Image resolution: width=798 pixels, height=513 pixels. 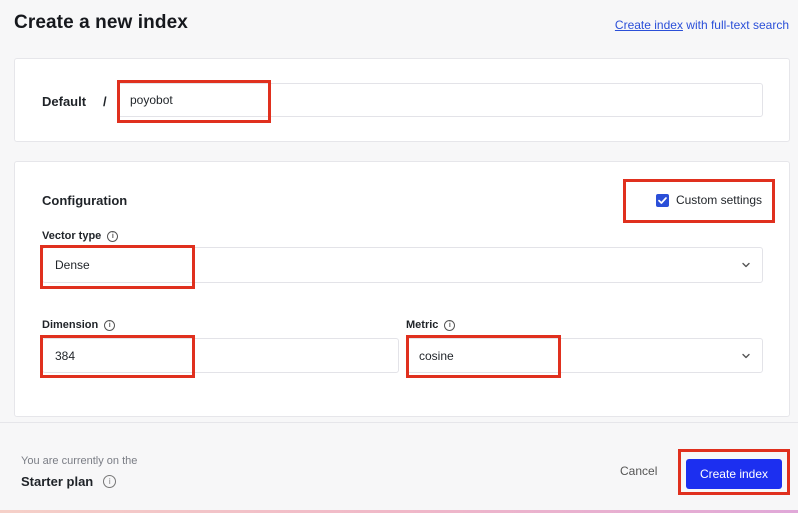 What do you see at coordinates (735, 25) in the screenshot?
I see `alt-link-suffix: with full-text search` at bounding box center [735, 25].